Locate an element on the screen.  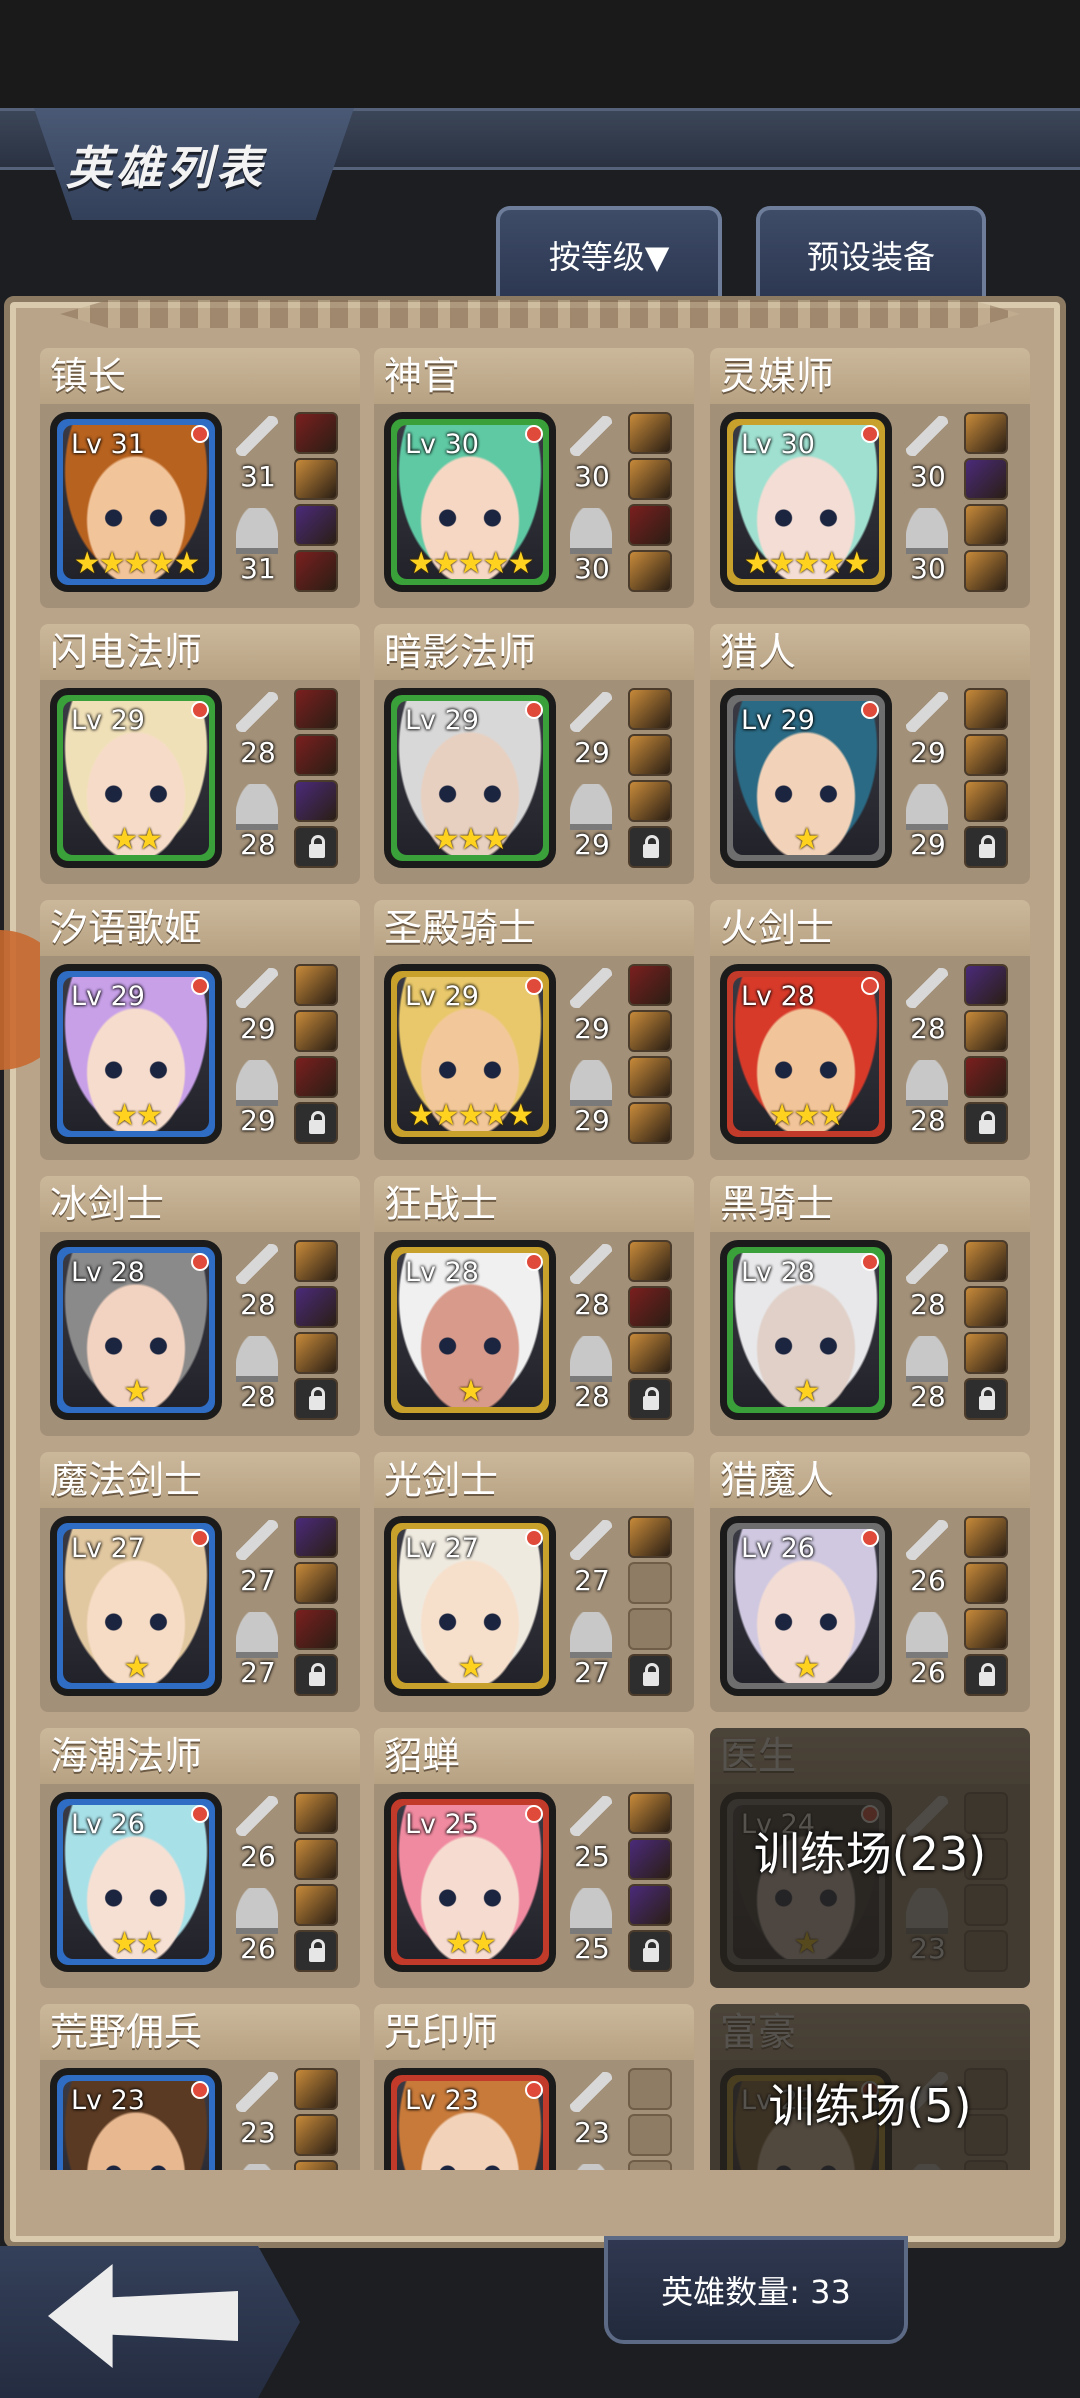
hero-card: 冰剑士 Lv 28 ★ 28 28 is located at coordinates (200, 1306).